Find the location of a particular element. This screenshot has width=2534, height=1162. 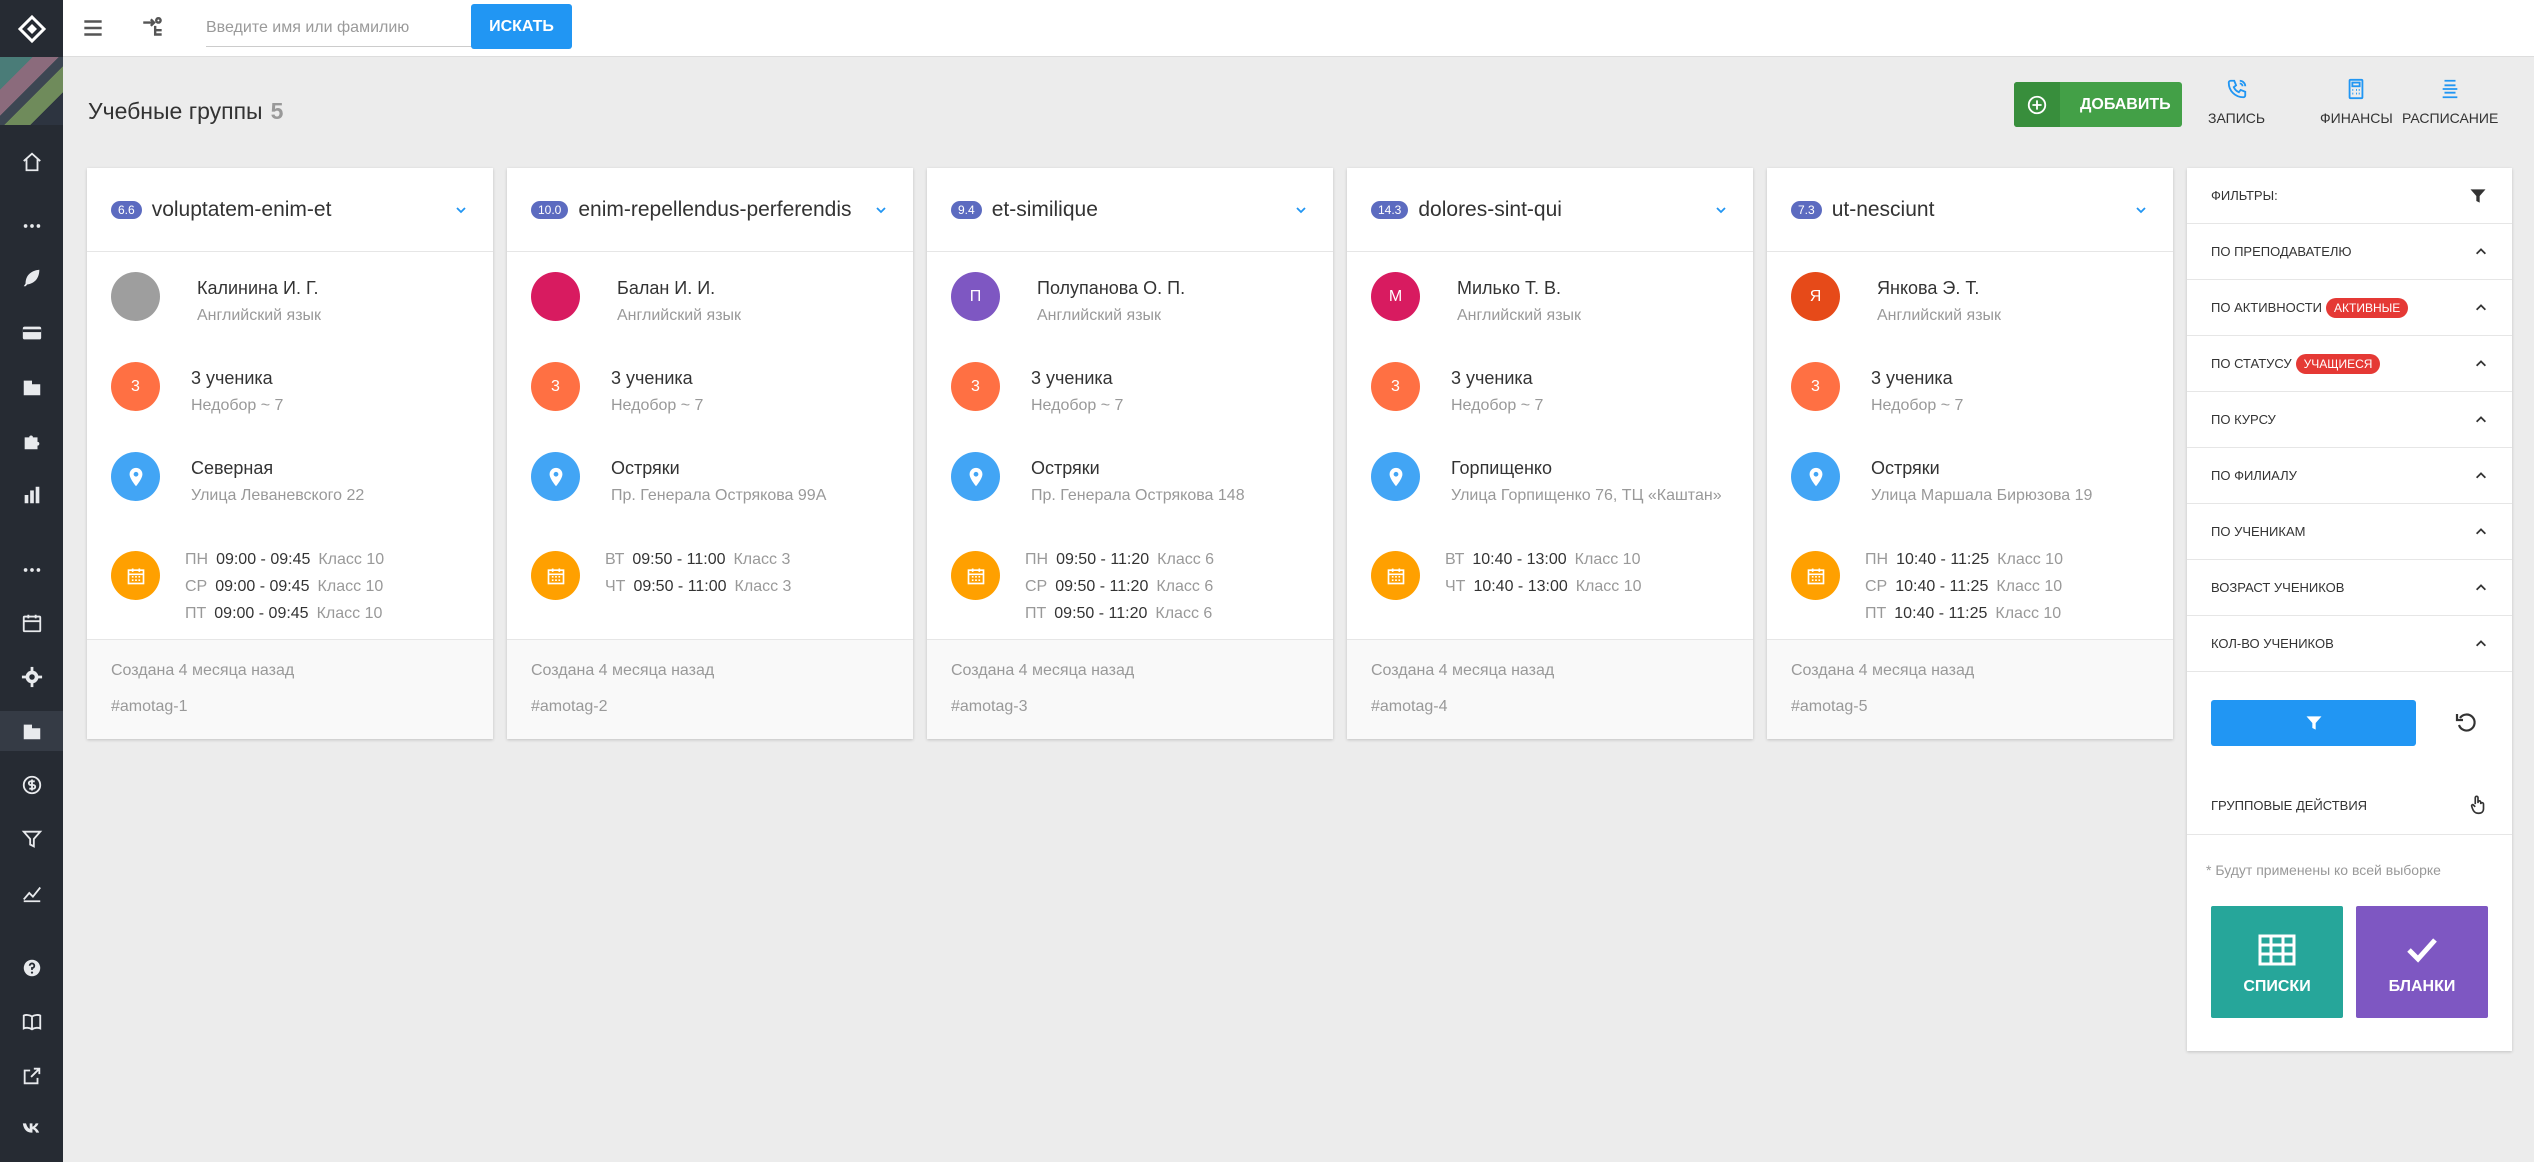

filter-label: ПО ПРЕПОДАВАТЕЛЮ is located at coordinates (2281, 251).